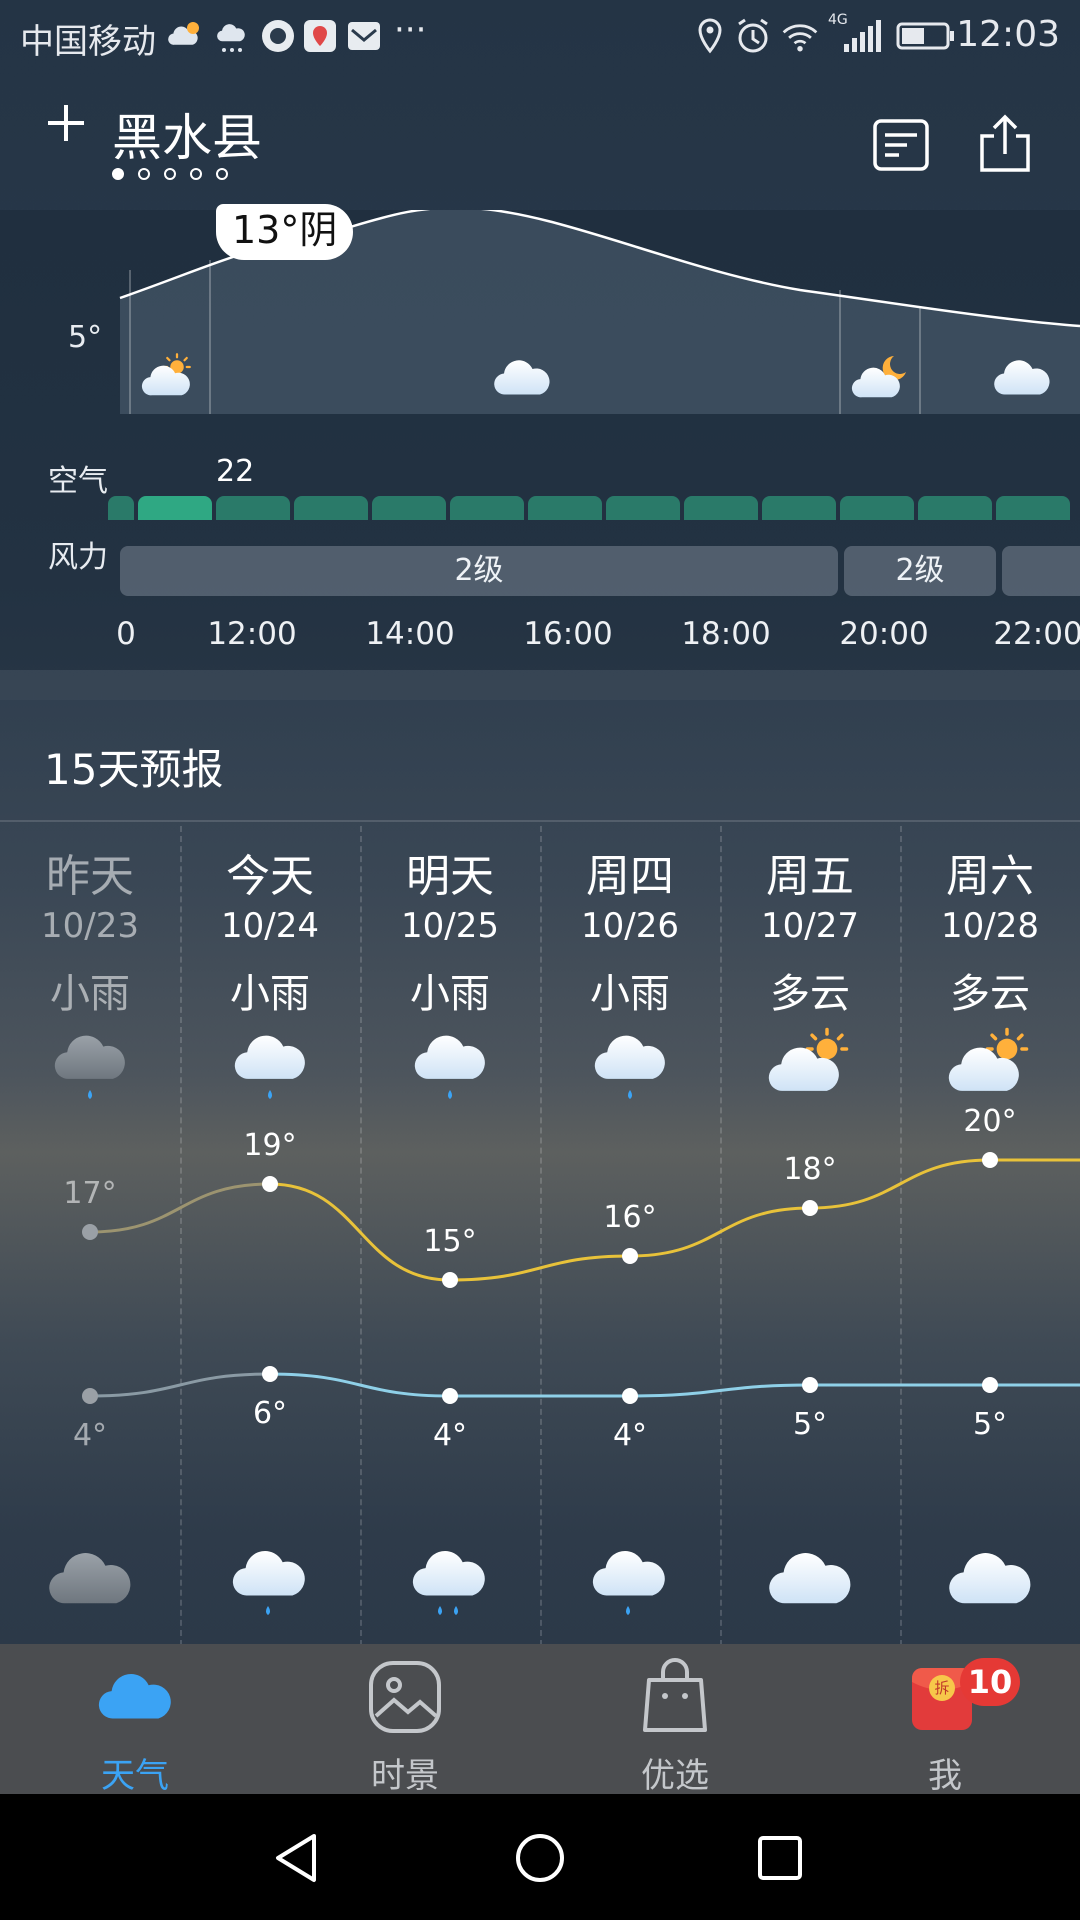 The image size is (1080, 1920). Describe the element at coordinates (78, 557) in the screenshot. I see `wind-label: 风力` at that location.